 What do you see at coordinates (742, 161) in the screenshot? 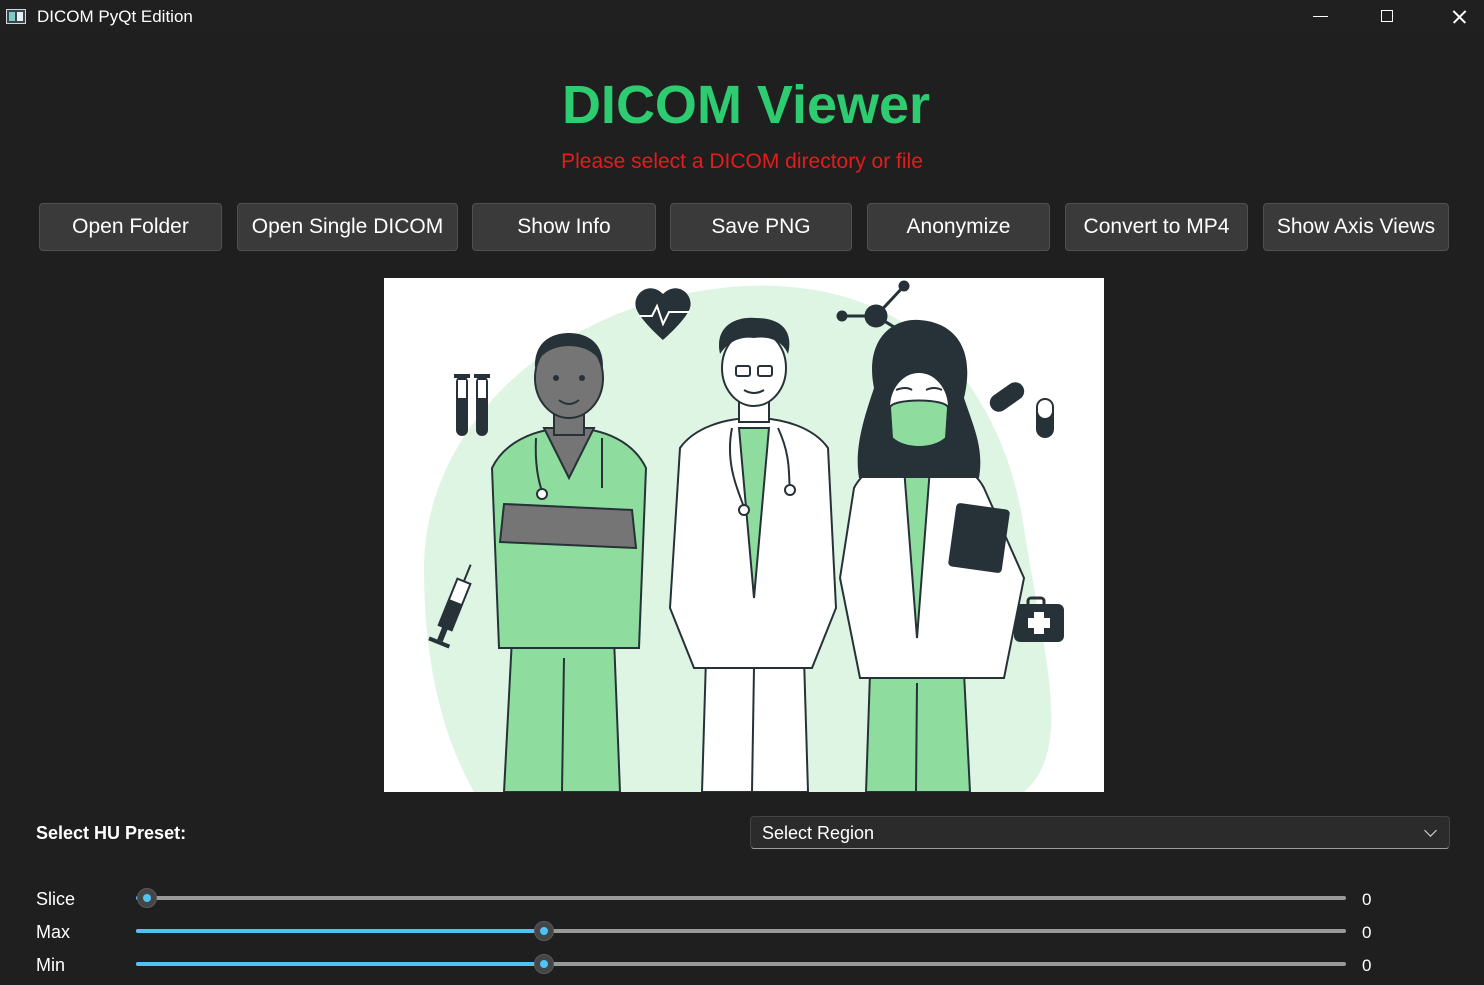
I see `status-message: Please select a DICOM directory or file` at bounding box center [742, 161].